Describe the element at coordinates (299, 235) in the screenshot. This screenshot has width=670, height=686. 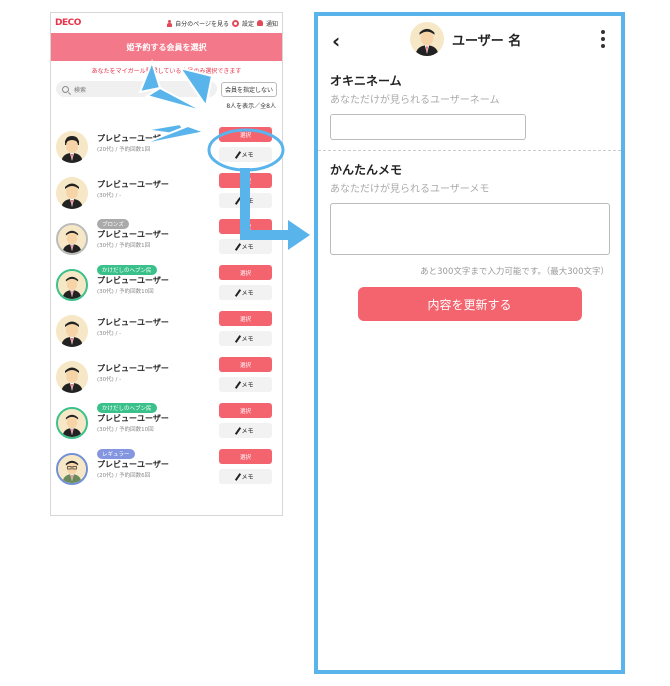
I see `flow-arrow-head` at that location.